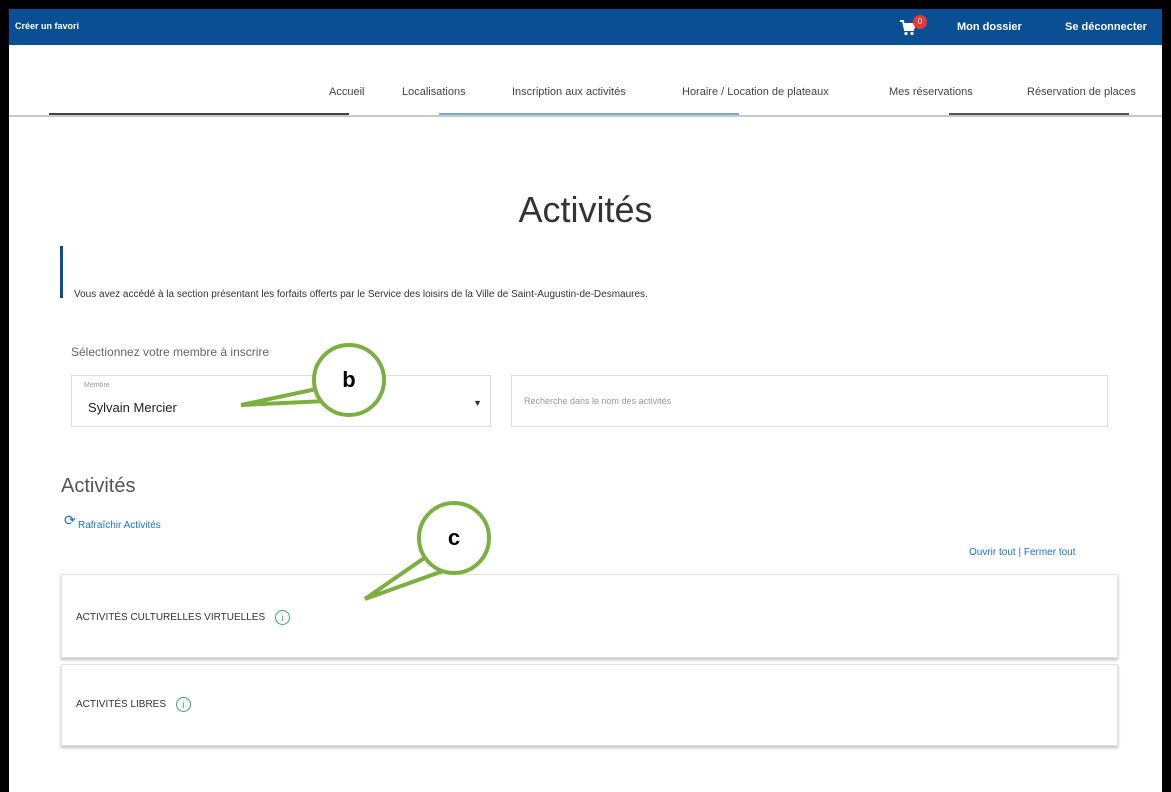  What do you see at coordinates (170, 352) in the screenshot?
I see `member-select-prompt: Sélectionnez votre membre à inscrire` at bounding box center [170, 352].